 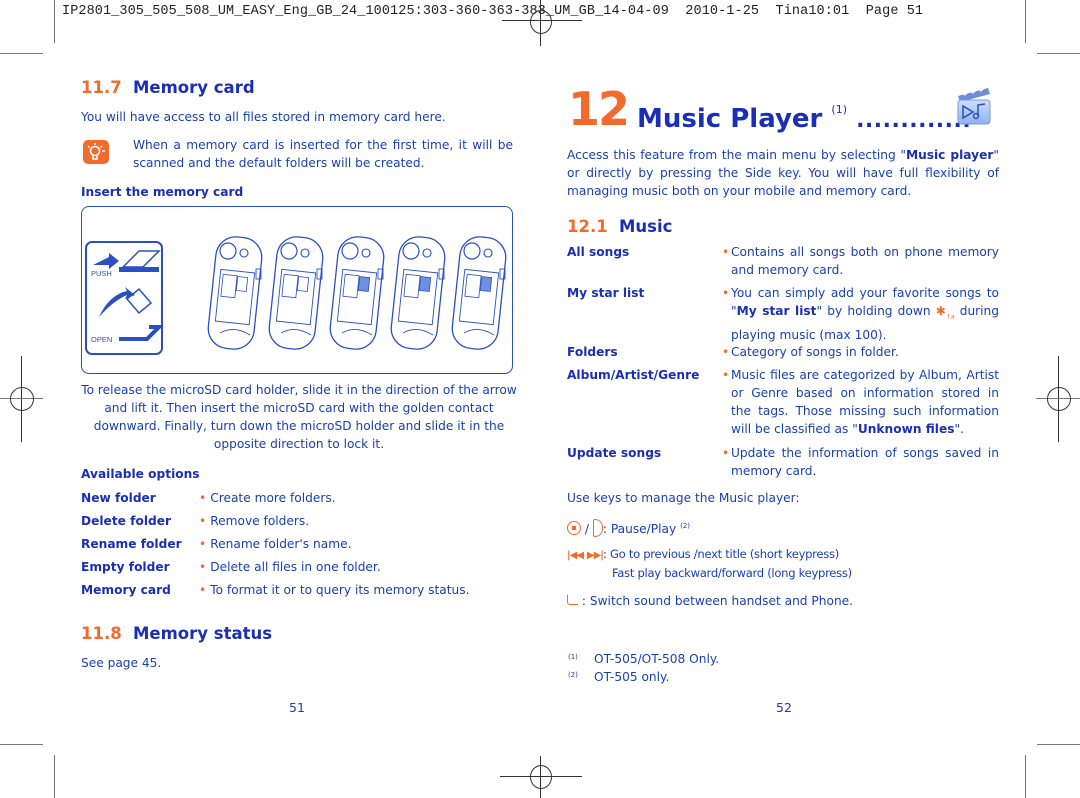 What do you see at coordinates (125, 567) in the screenshot?
I see `option-label: Empty folder` at bounding box center [125, 567].